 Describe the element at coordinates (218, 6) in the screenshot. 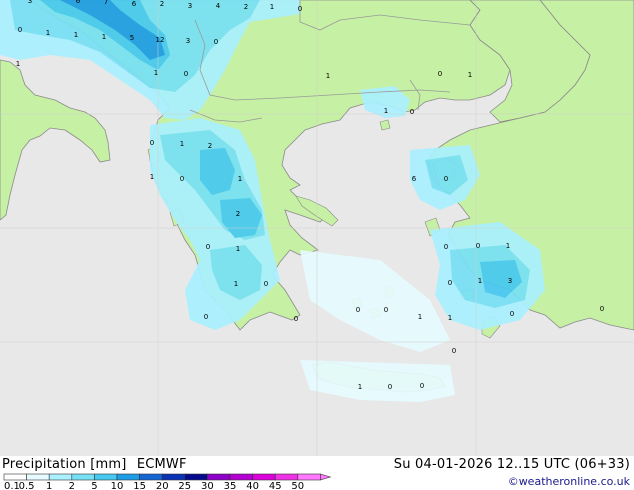

I see `station-value: 4` at that location.